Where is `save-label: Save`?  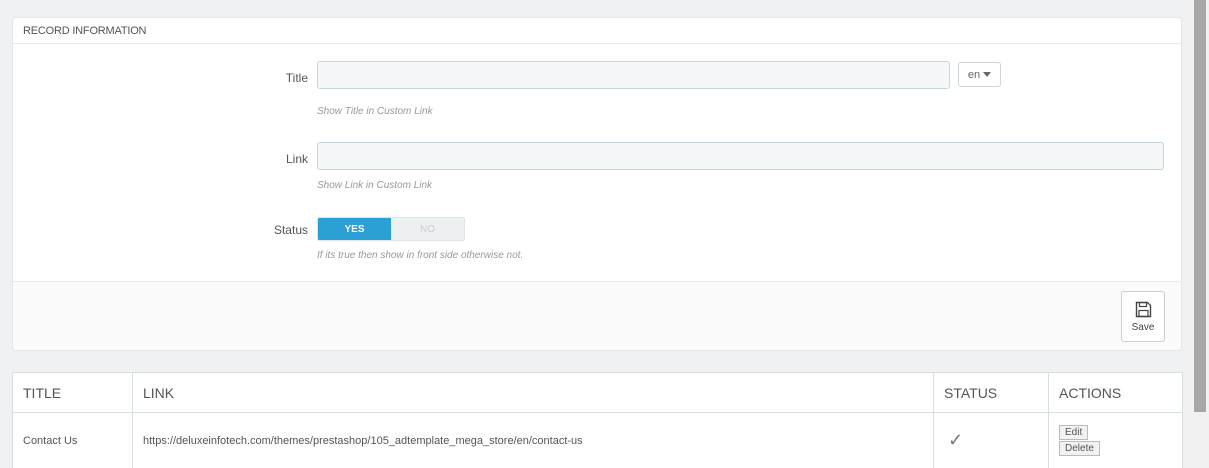
save-label: Save is located at coordinates (1143, 327).